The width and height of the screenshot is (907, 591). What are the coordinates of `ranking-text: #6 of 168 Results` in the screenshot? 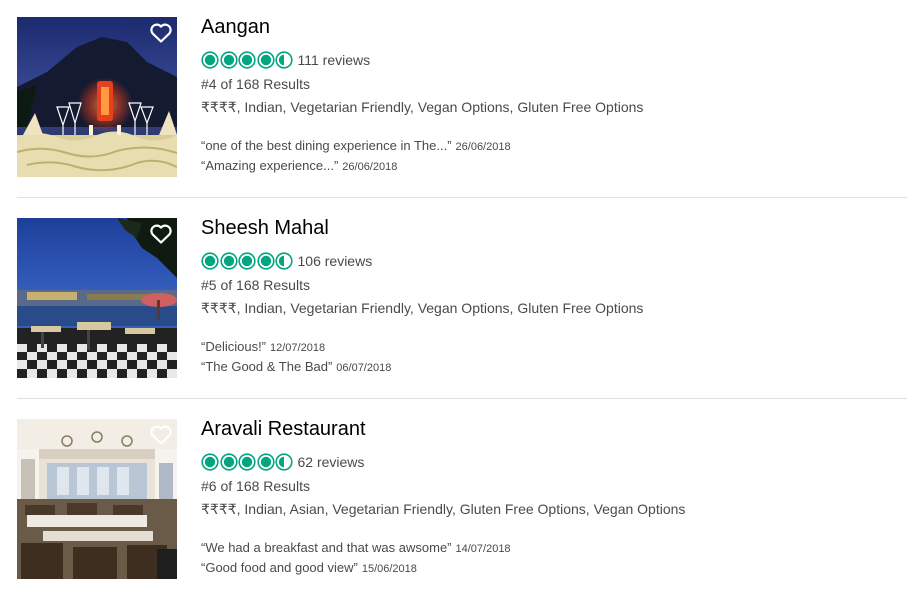 It's located at (255, 486).